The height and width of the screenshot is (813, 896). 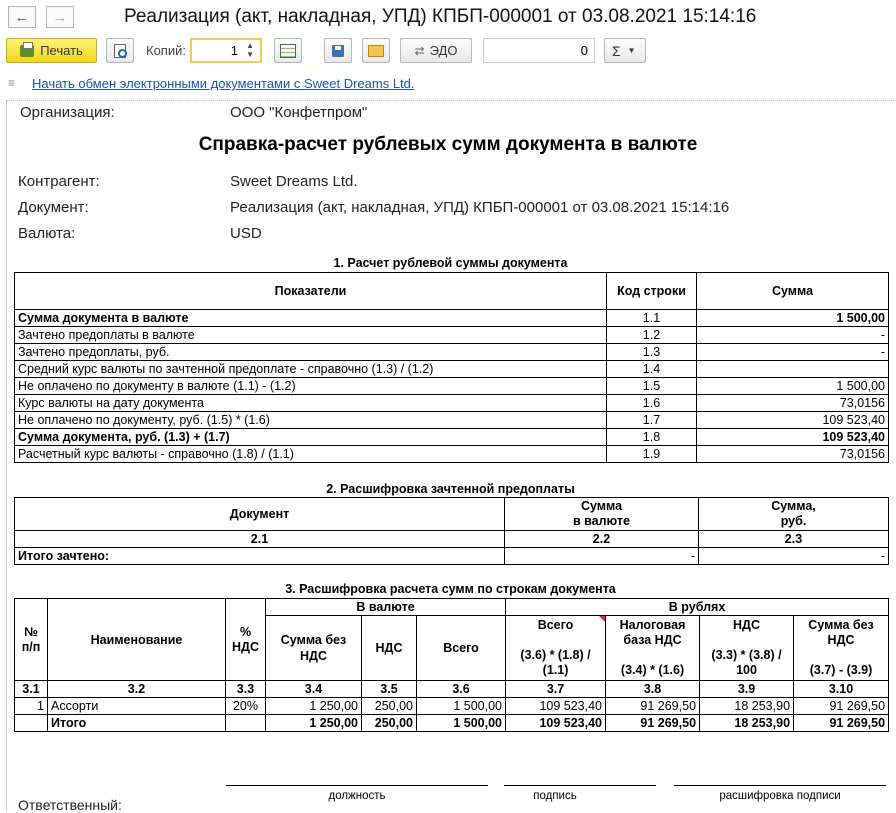 I want to click on counter-field: 0, so click(x=539, y=50).